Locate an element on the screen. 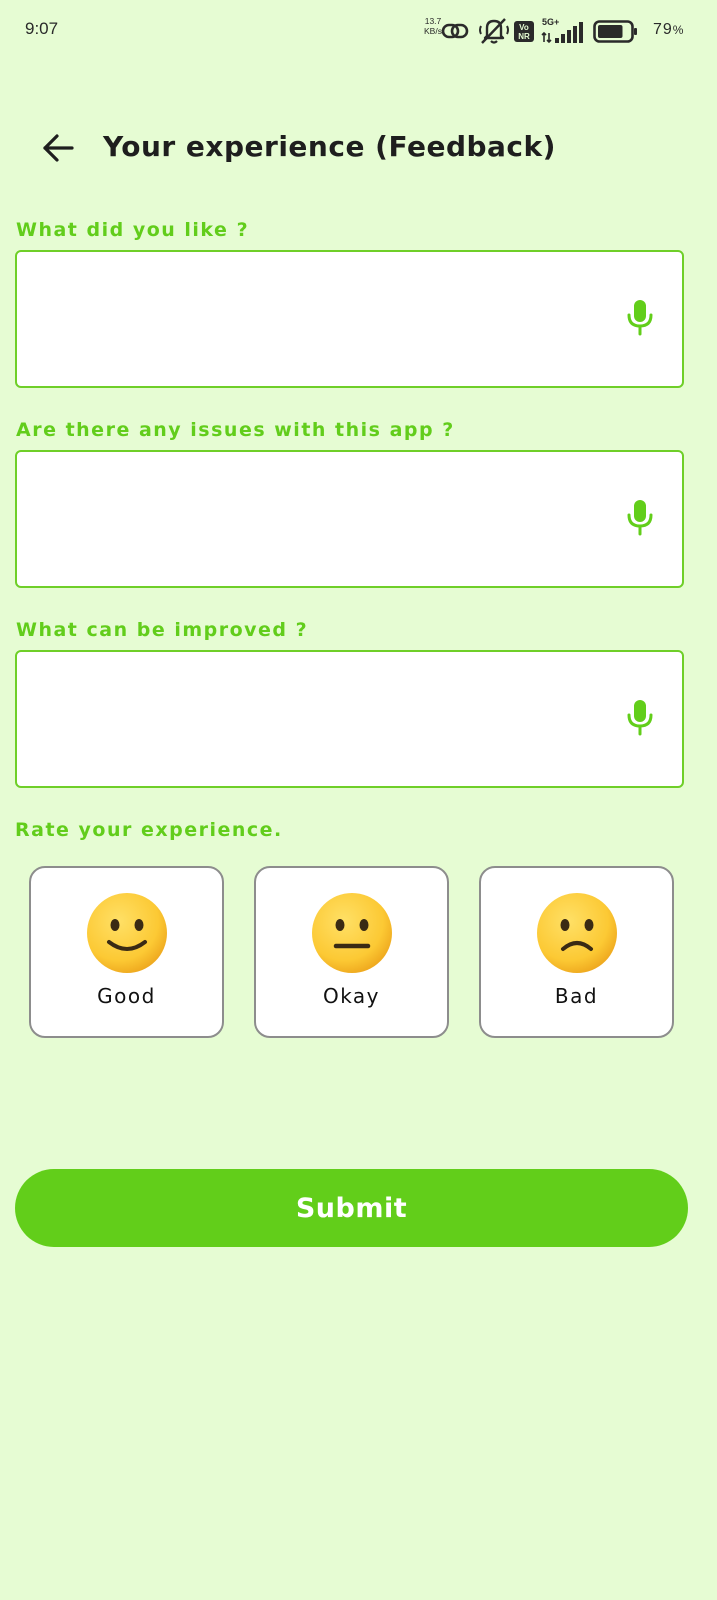 The image size is (717, 1600). rating-good-button: Good is located at coordinates (126, 952).